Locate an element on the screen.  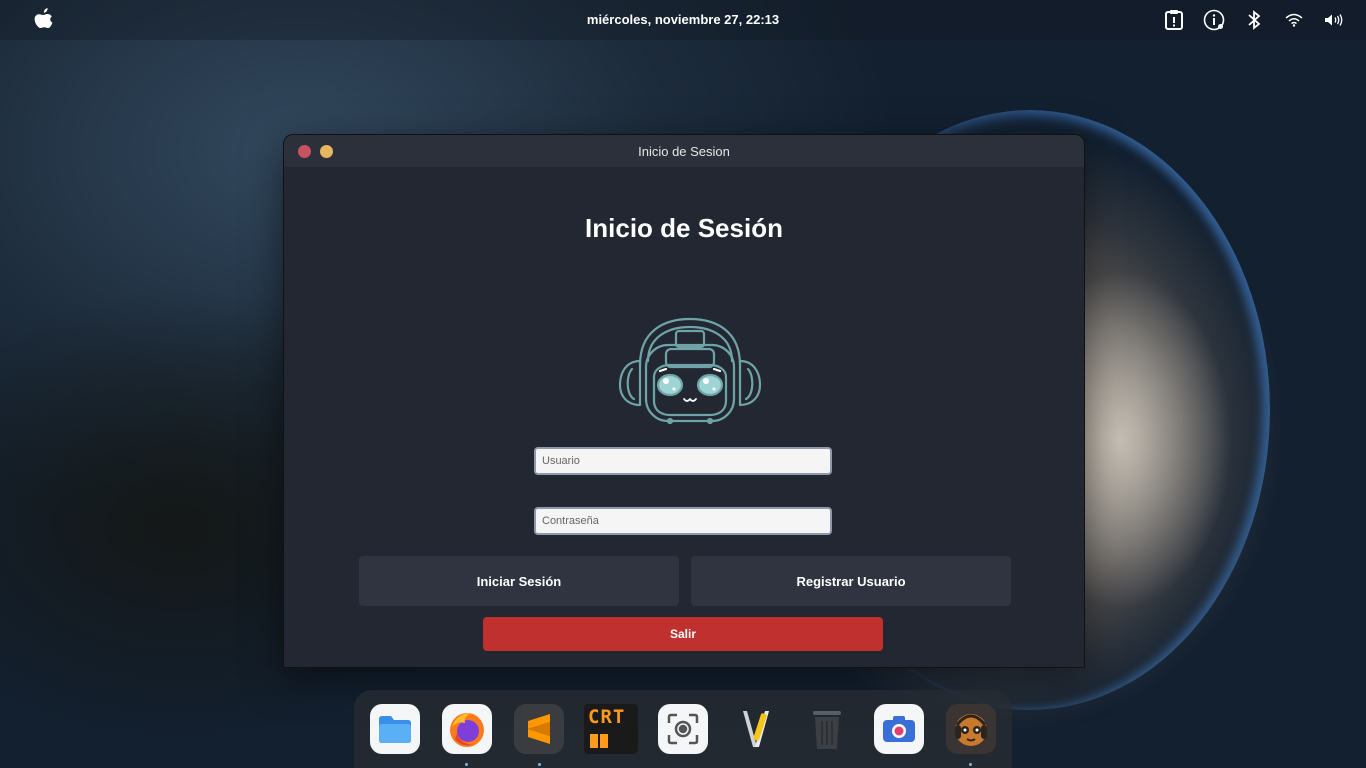
camera-icon is located at coordinates (899, 729).